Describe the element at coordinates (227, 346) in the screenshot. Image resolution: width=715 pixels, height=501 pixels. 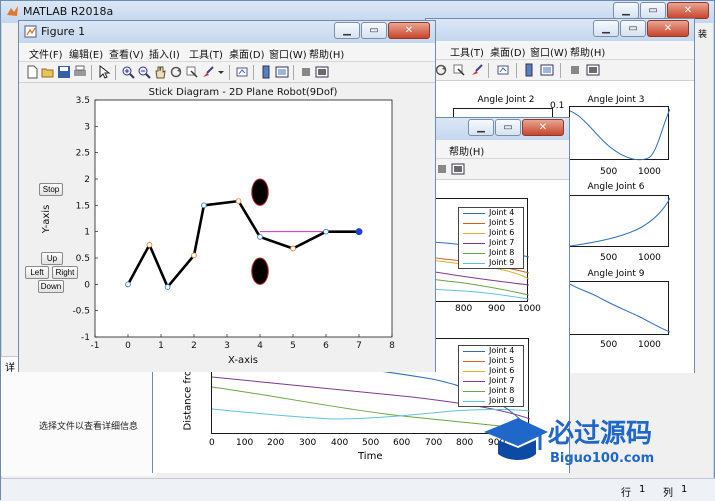
I see `x-tick-label: 3` at that location.